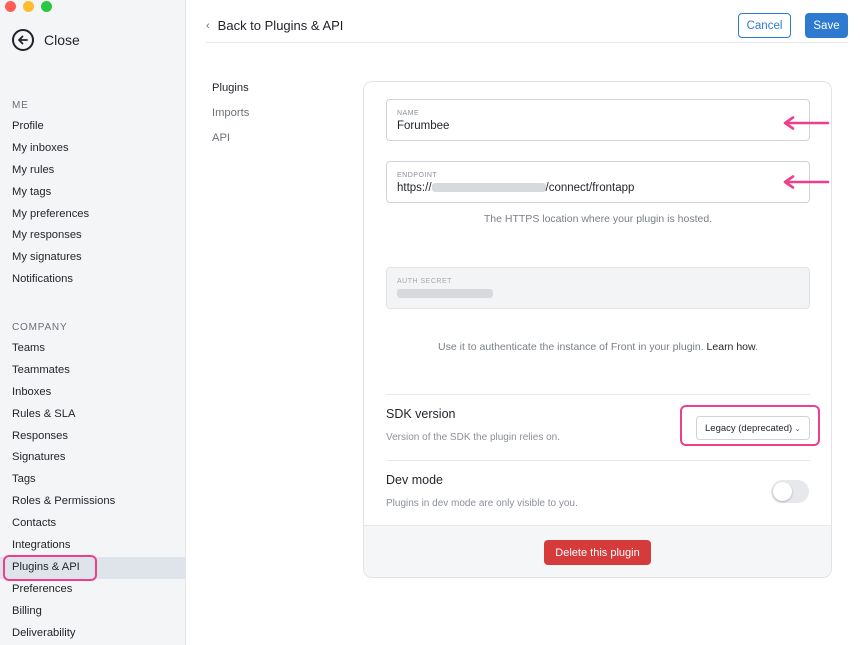  Describe the element at coordinates (749, 428) in the screenshot. I see `sdk-version-selected: Legacy (deprecated)` at that location.